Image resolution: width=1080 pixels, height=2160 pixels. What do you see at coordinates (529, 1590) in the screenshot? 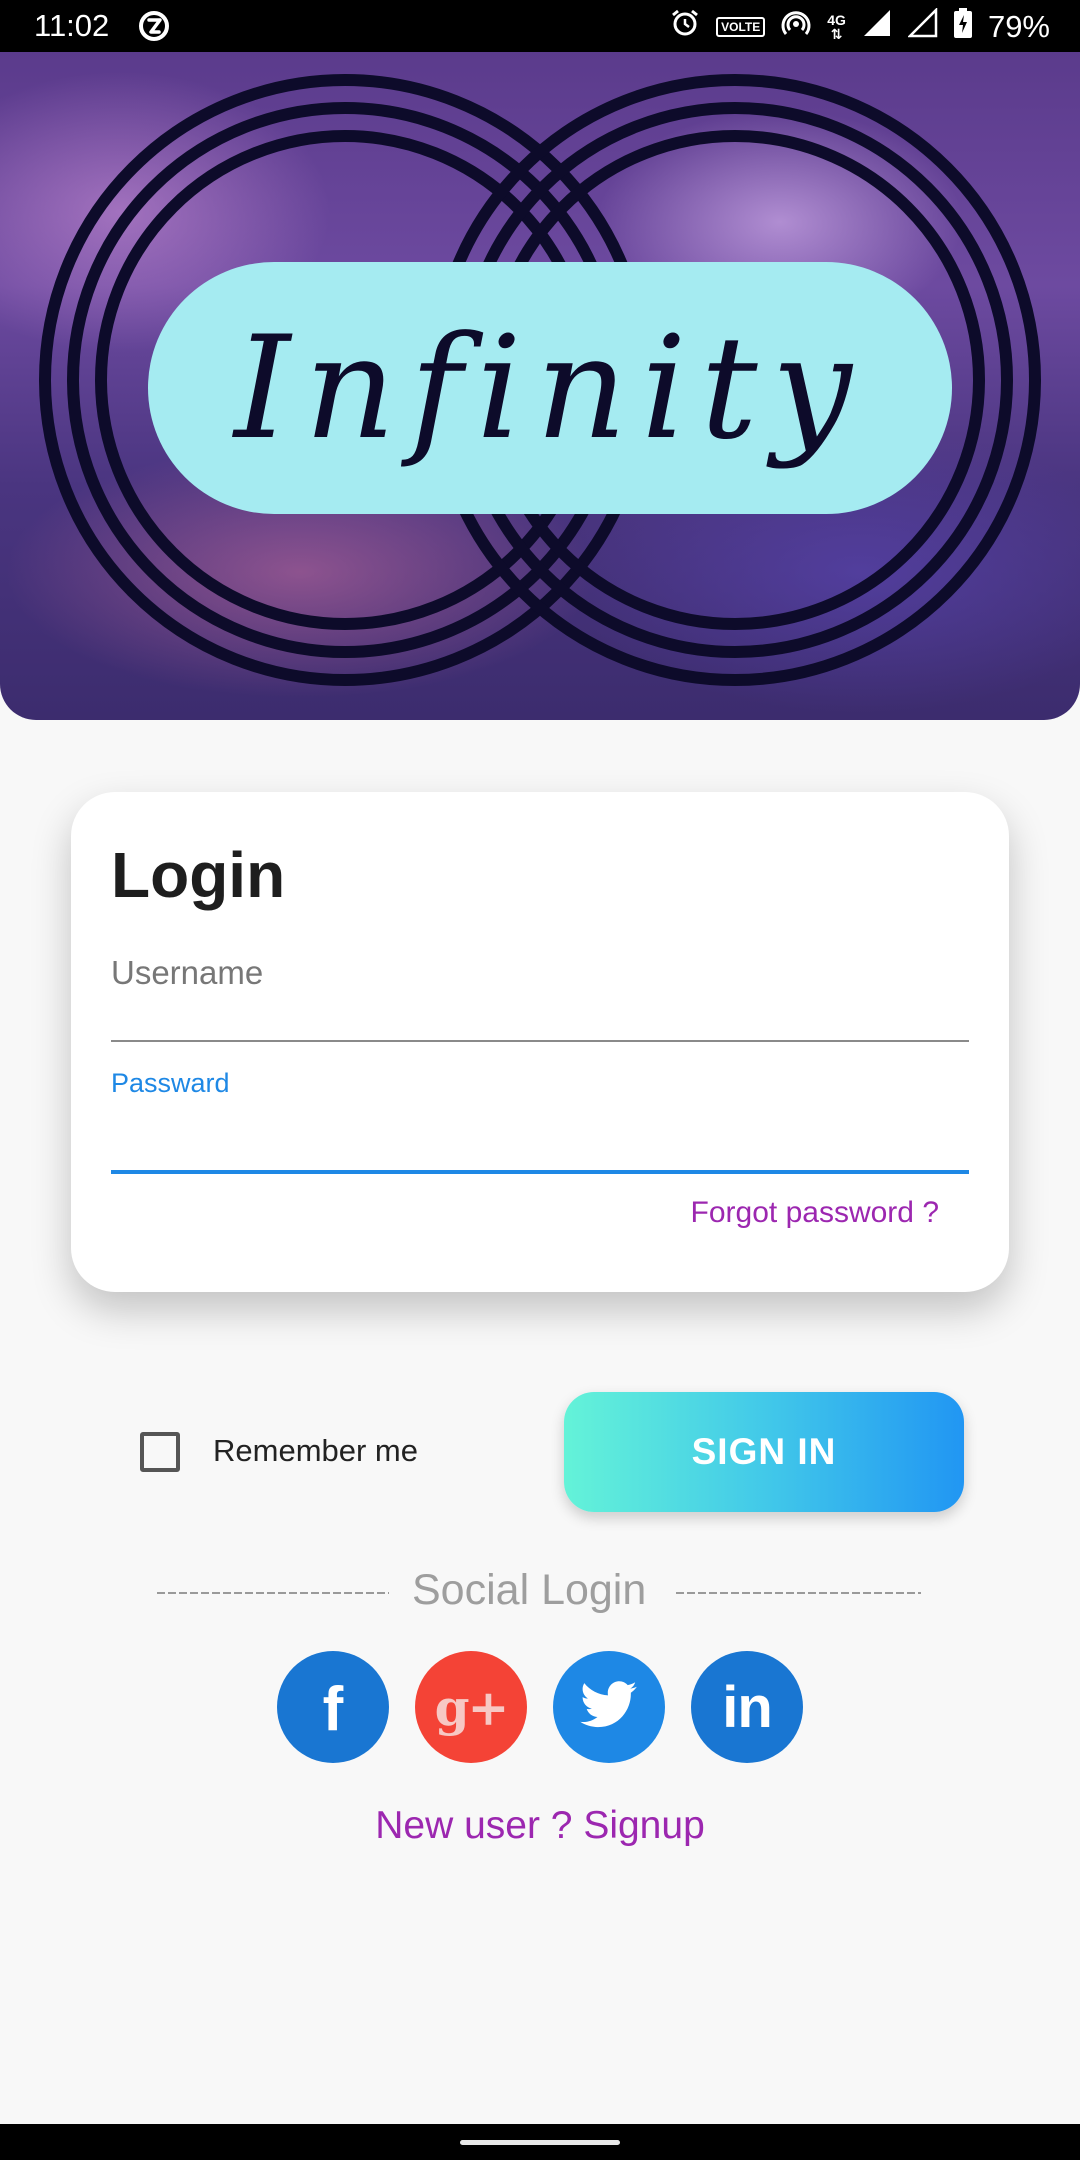
I see `social-login-title: Social Login` at bounding box center [529, 1590].